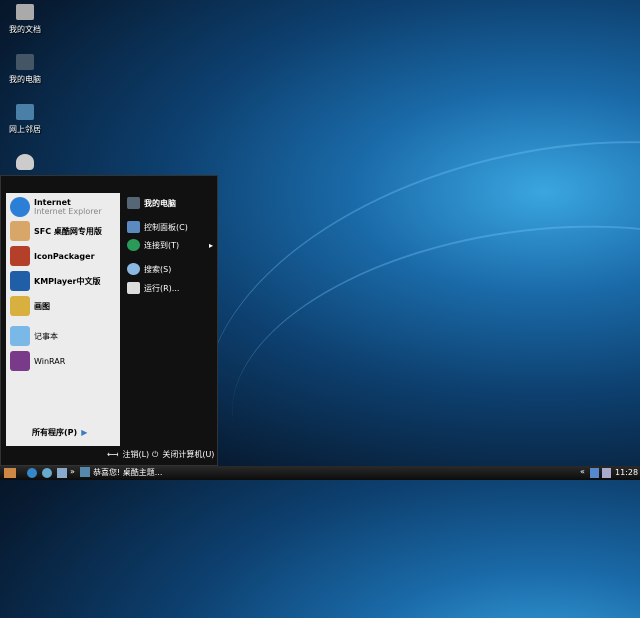  What do you see at coordinates (320, 473) in the screenshot?
I see `taskbar: » 恭喜您! 桌酷主题... « 11:28` at bounding box center [320, 473].